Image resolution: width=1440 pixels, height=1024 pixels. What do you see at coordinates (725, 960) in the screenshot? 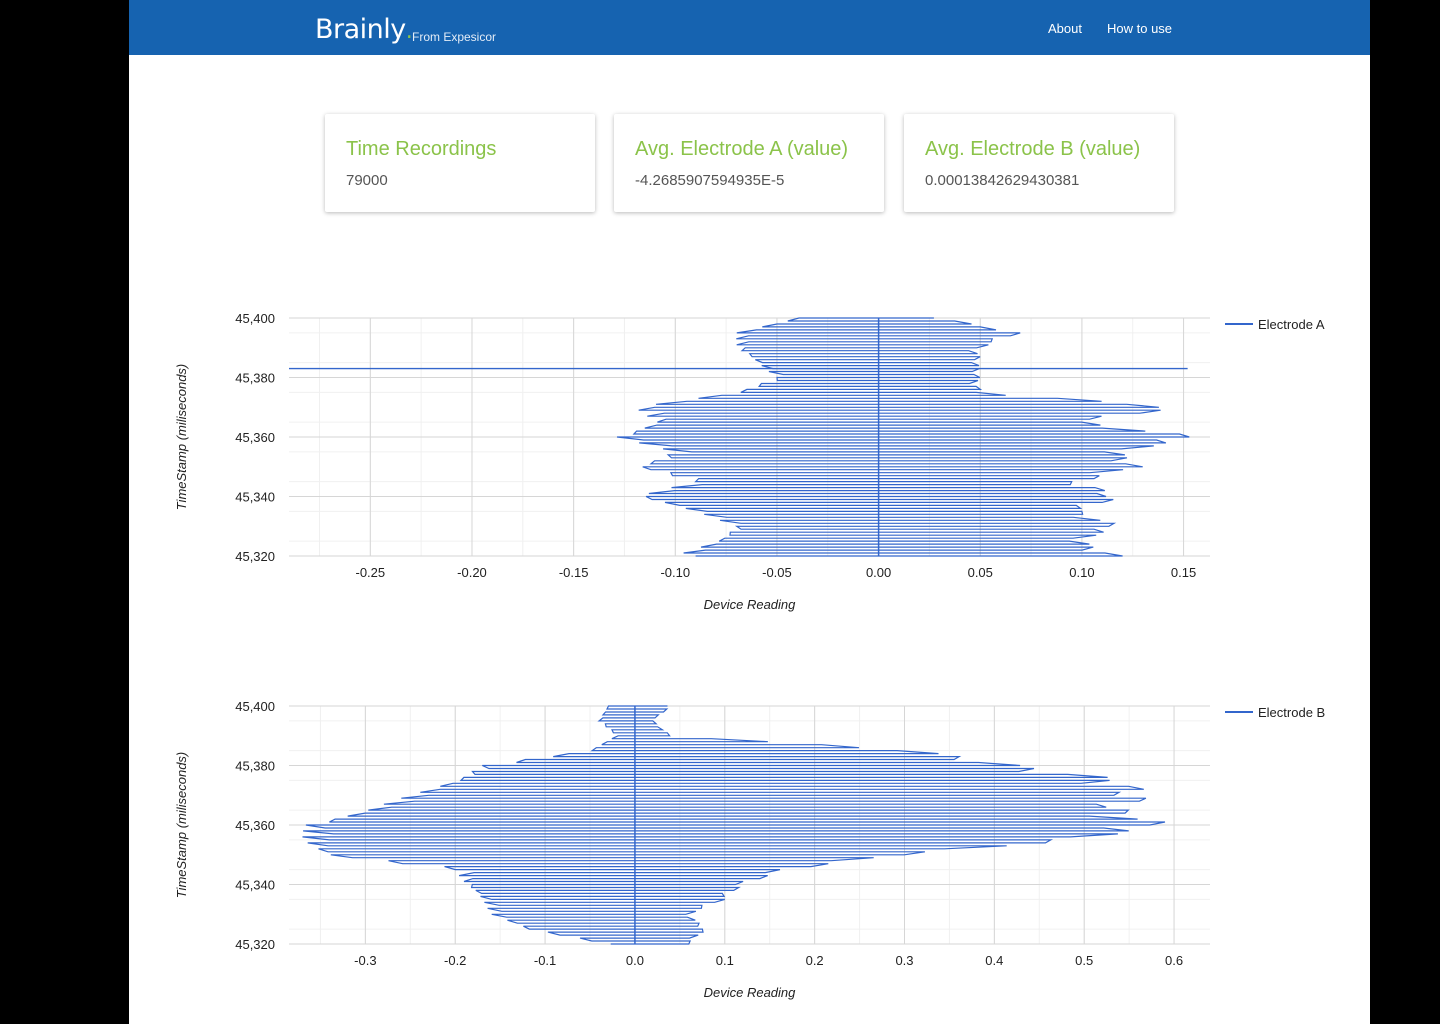
I see `x-tick-label: 0.1` at bounding box center [725, 960].